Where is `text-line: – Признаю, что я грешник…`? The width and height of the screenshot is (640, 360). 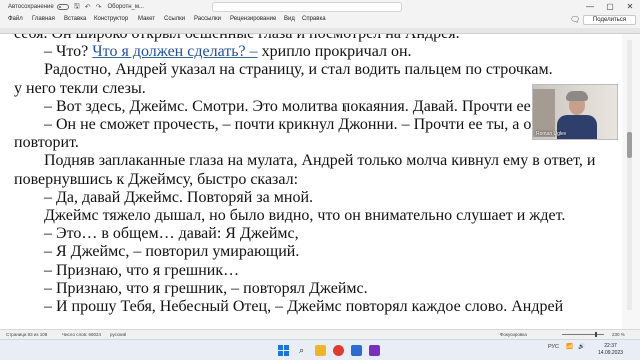
text-line: – Признаю, что я грешник… is located at coordinates (142, 270).